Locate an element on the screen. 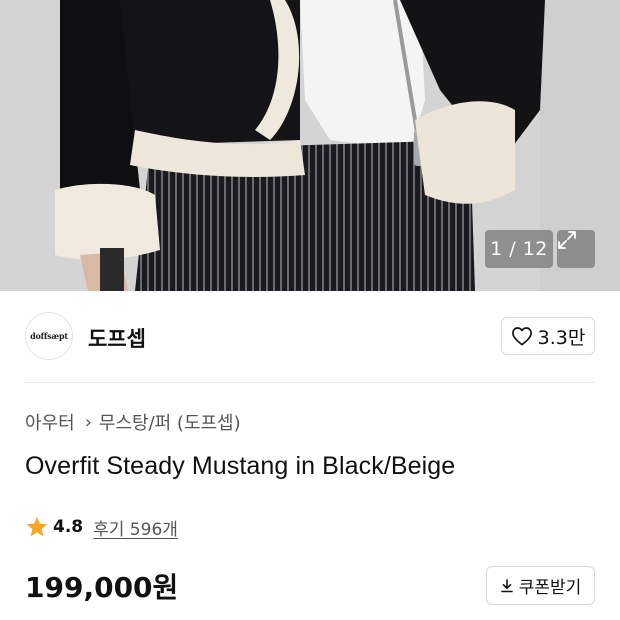  breadcrumb: 아우터 › 무스탕/퍼 (도프셉) is located at coordinates (133, 422).